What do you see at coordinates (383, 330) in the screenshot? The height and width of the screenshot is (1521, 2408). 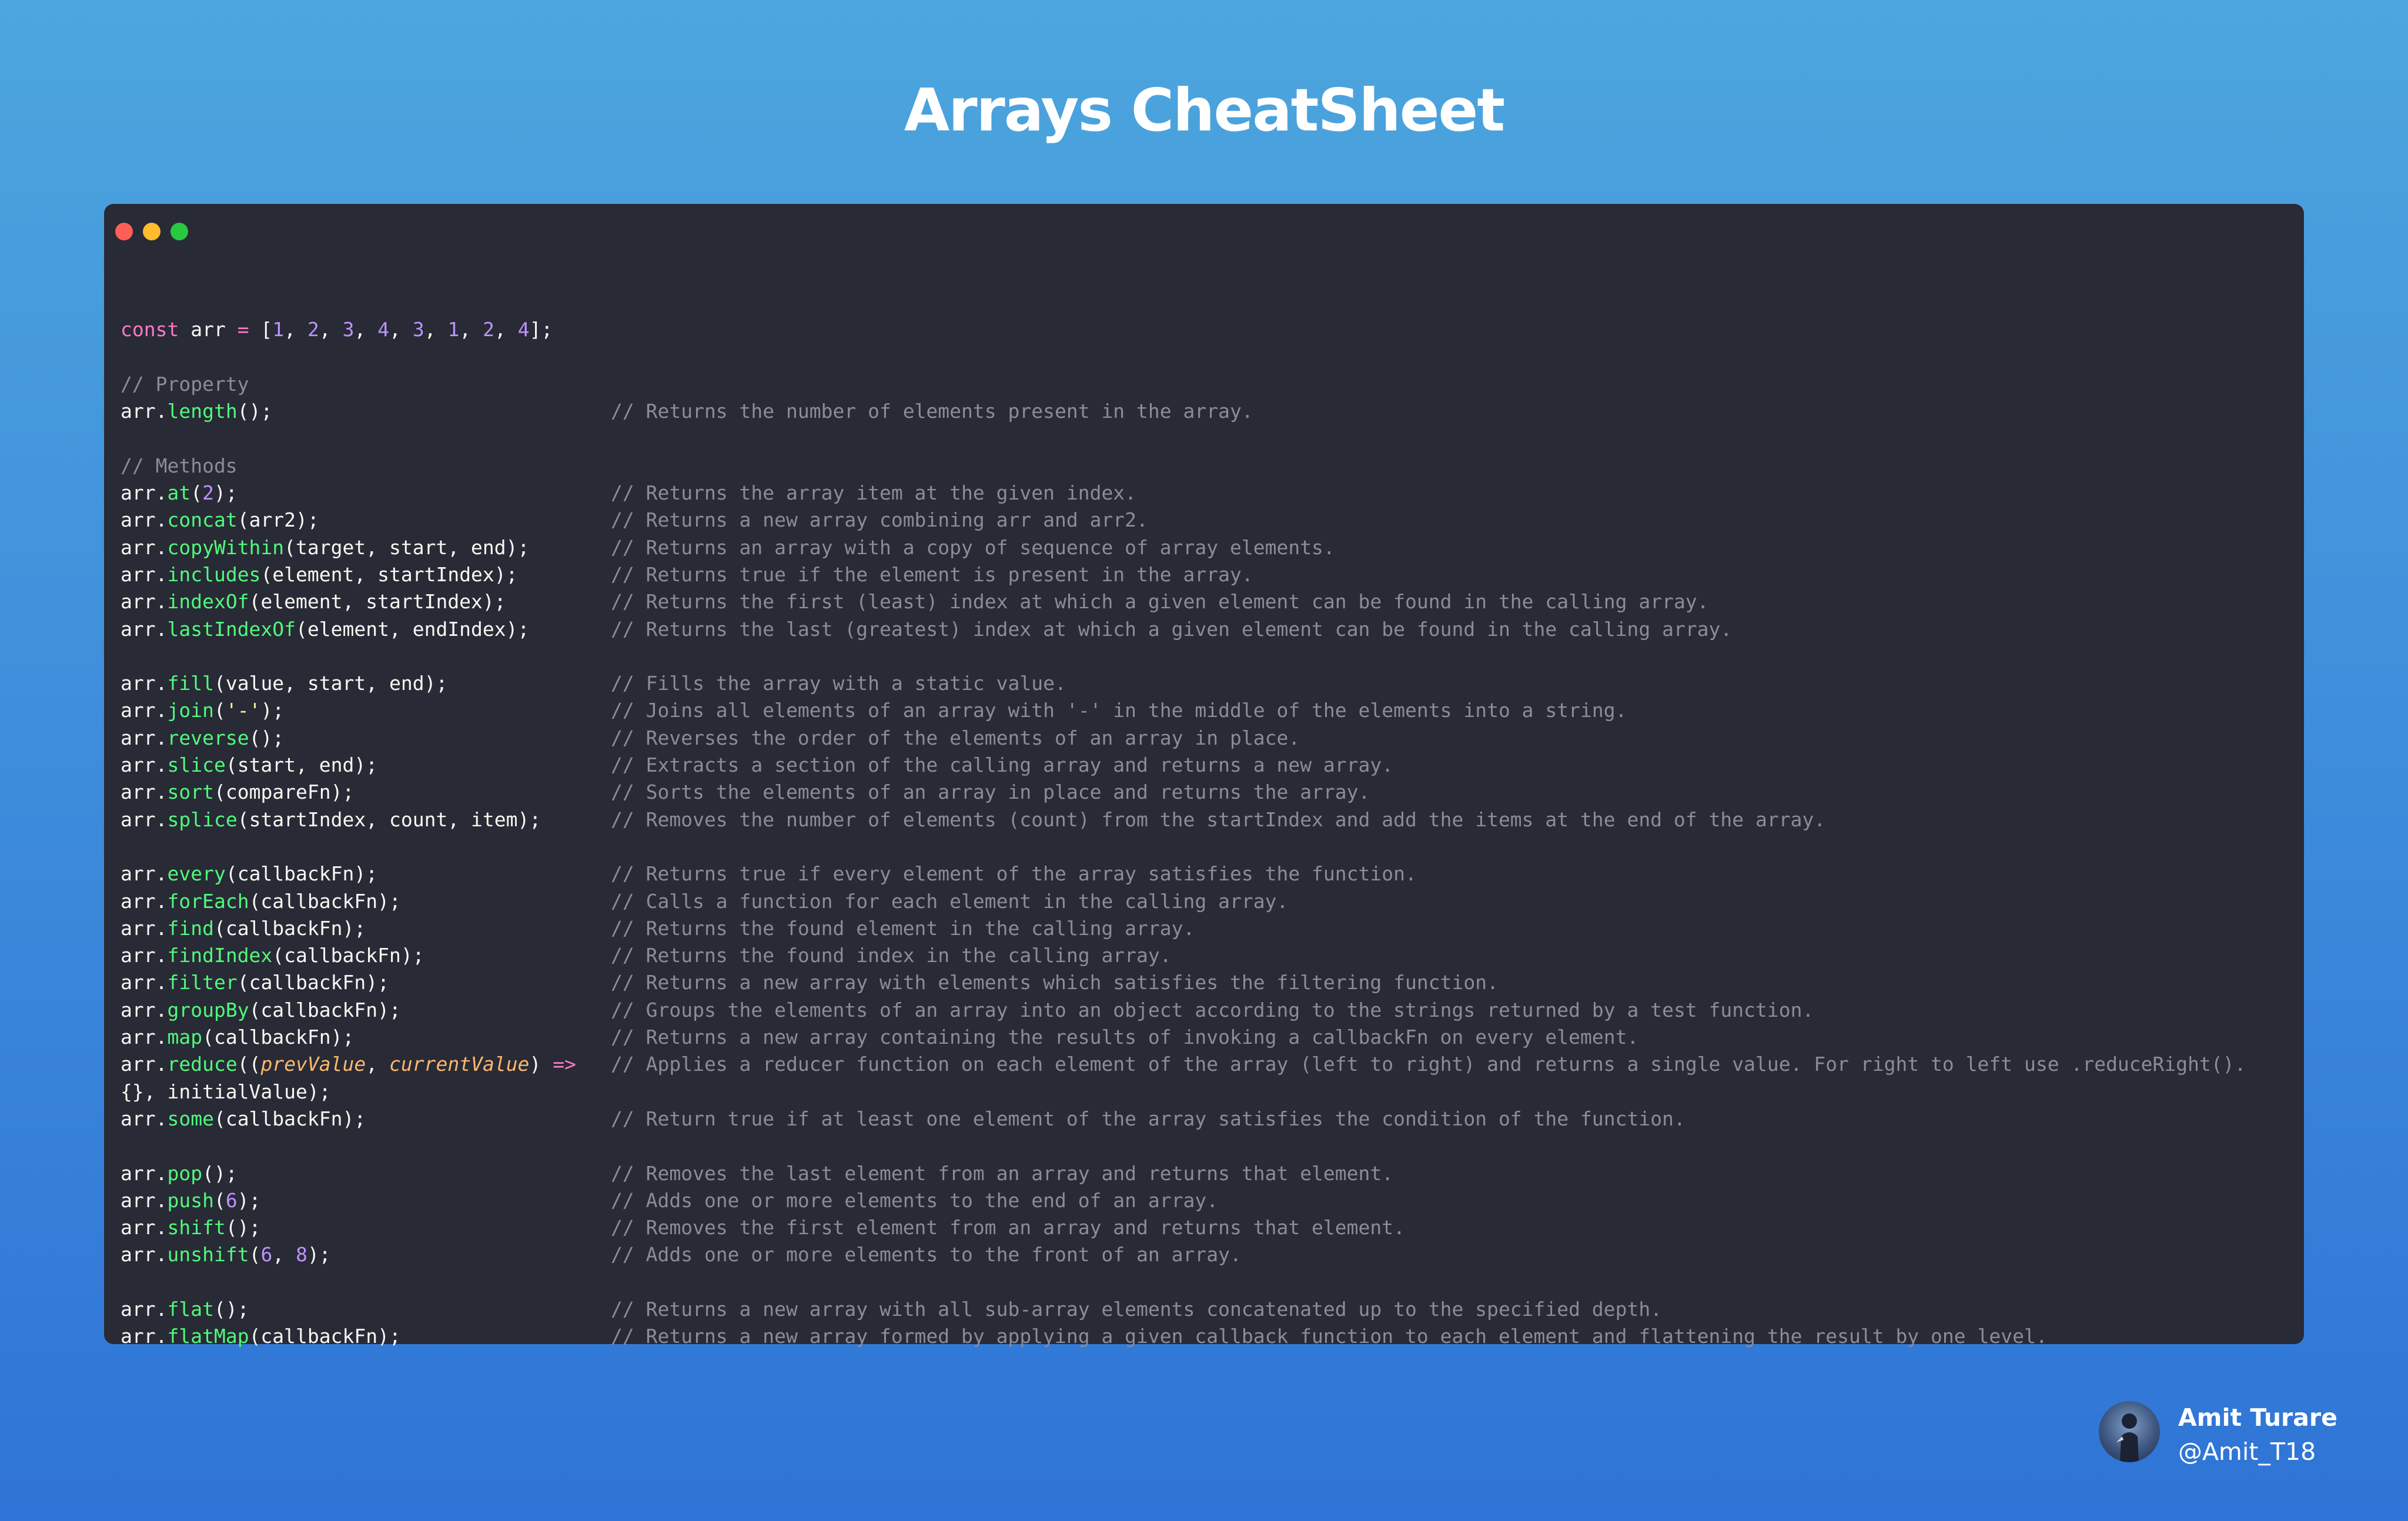 I see `number-literal: 4` at bounding box center [383, 330].